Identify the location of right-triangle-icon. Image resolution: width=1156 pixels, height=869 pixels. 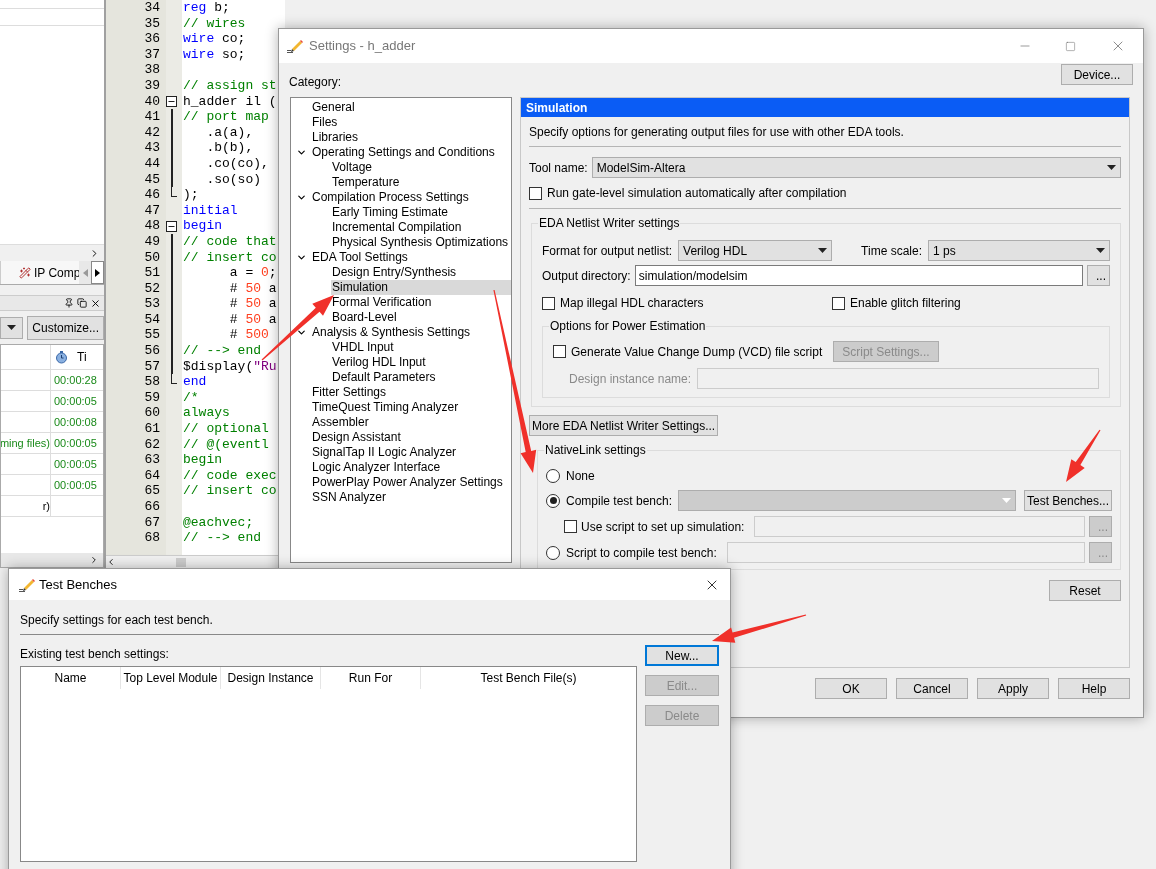
(97, 272).